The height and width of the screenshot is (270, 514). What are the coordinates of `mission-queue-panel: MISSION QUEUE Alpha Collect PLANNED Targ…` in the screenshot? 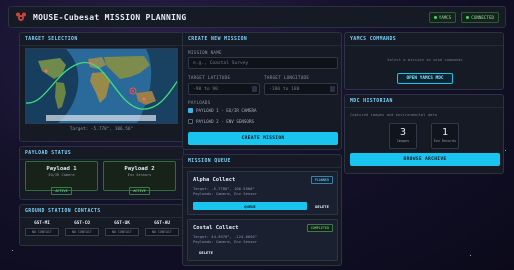 It's located at (262, 210).